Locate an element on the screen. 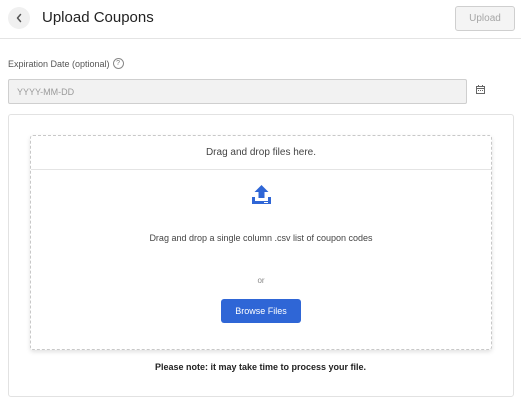 The width and height of the screenshot is (521, 404). back-button is located at coordinates (19, 18).